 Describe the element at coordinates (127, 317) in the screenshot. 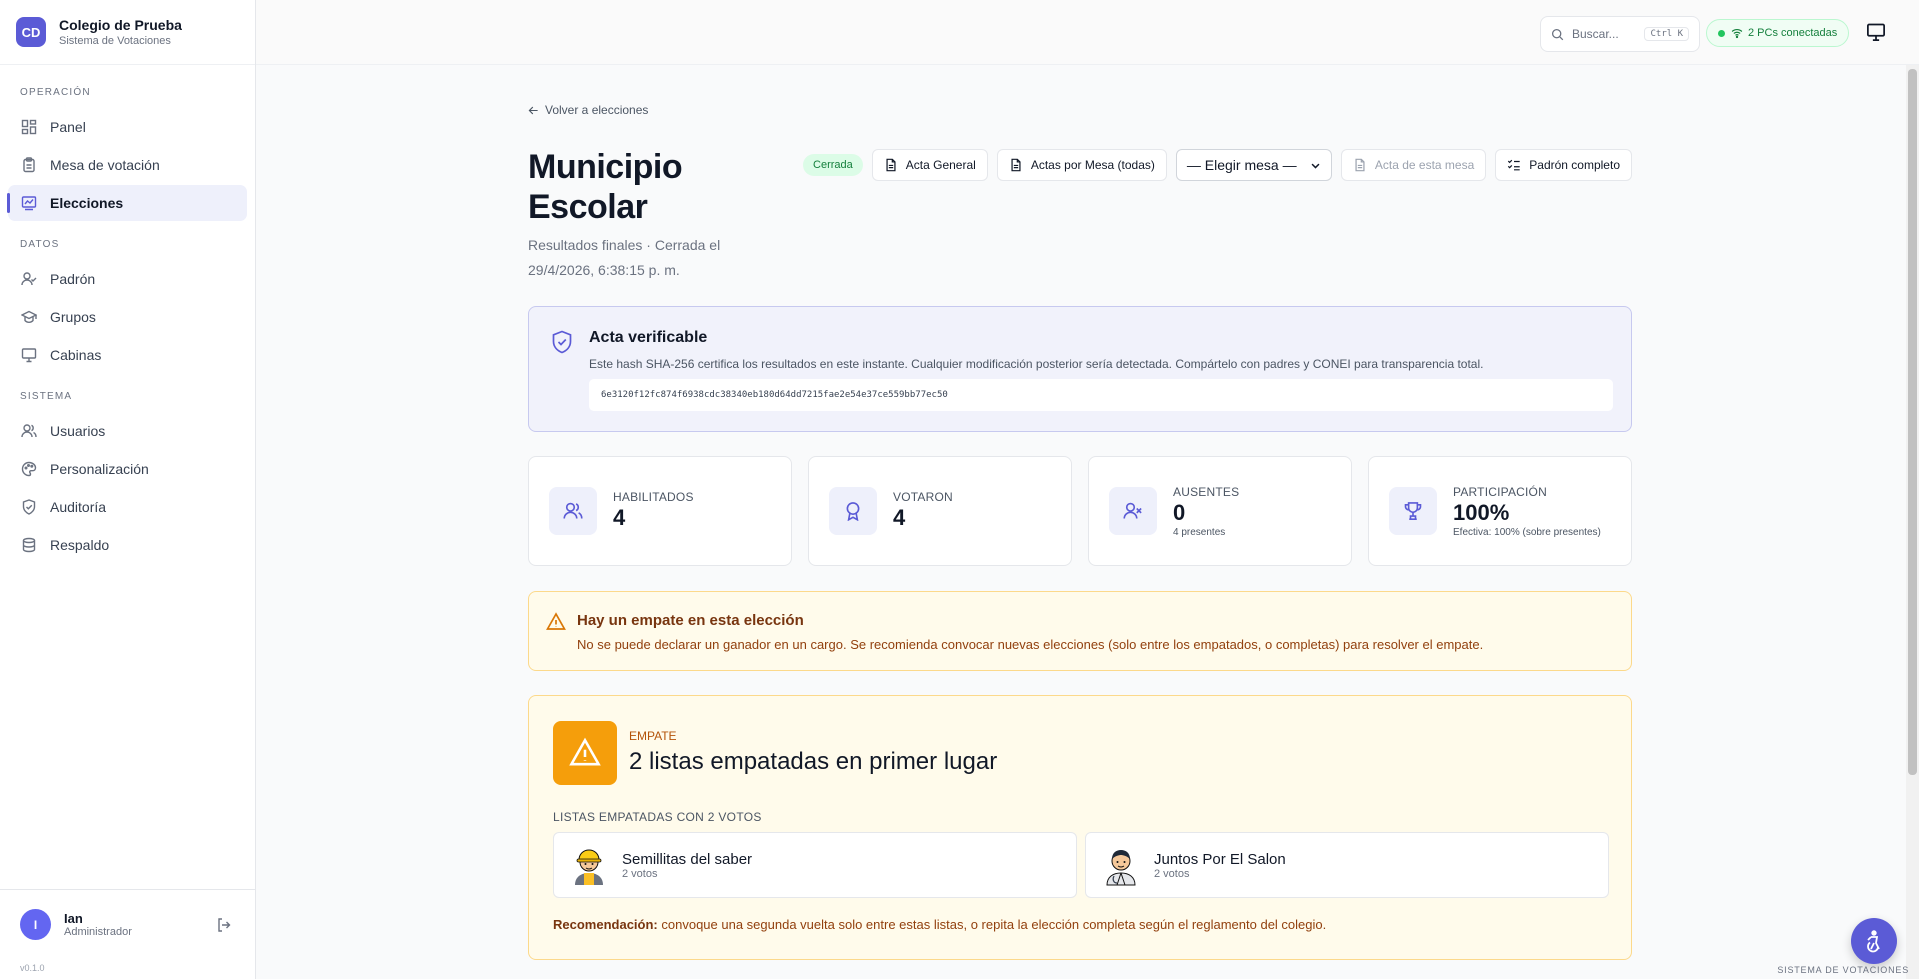

I see `sidebar-item-grupos: Grupos` at that location.